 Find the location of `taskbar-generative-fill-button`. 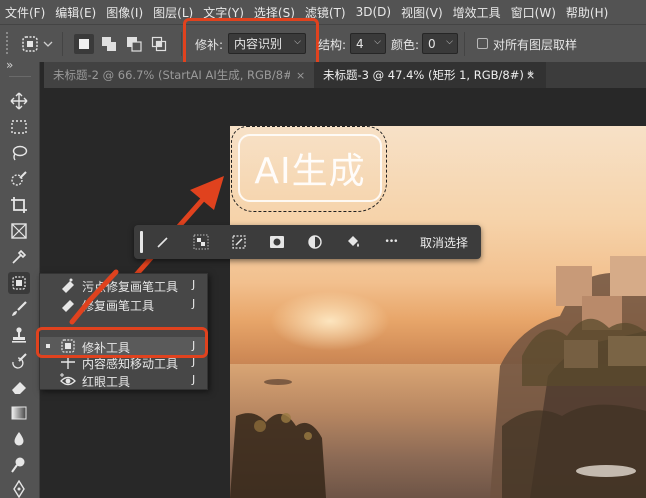

taskbar-generative-fill-button is located at coordinates (163, 242).